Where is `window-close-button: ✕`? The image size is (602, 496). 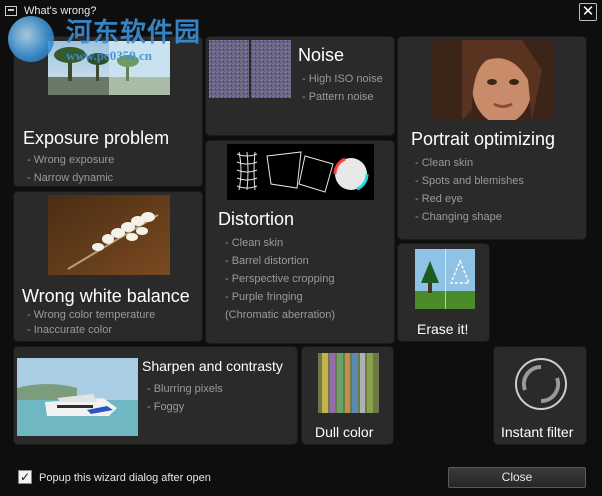 window-close-button: ✕ is located at coordinates (588, 12).